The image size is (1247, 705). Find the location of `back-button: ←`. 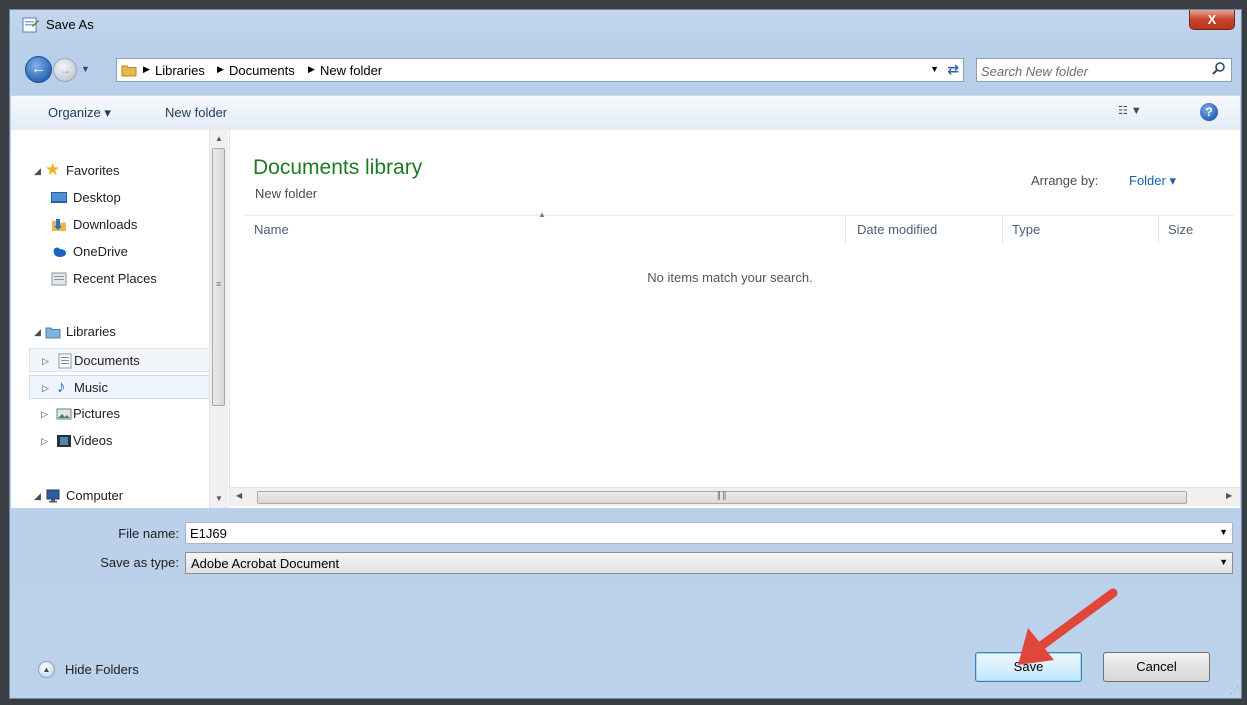

back-button: ← is located at coordinates (38, 69).